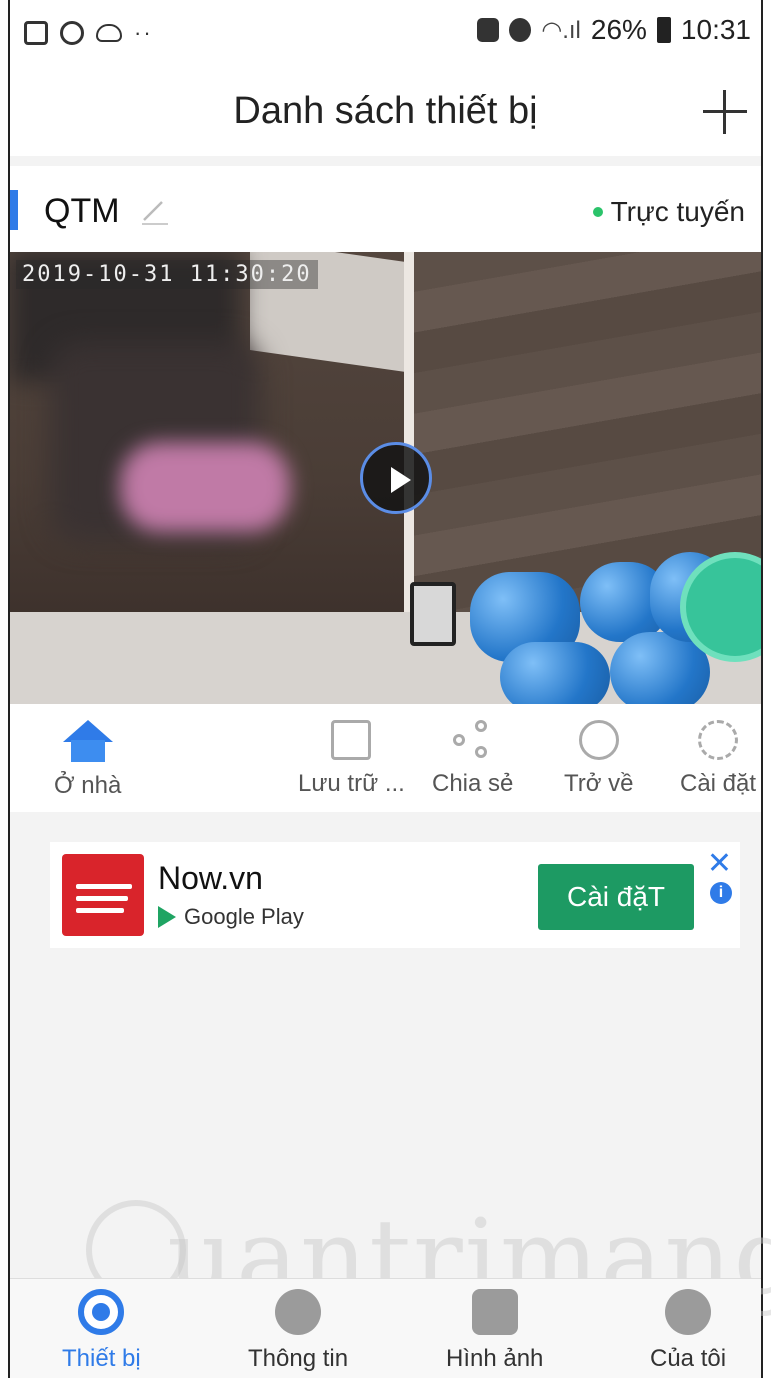 The width and height of the screenshot is (771, 1378). What do you see at coordinates (385, 1328) in the screenshot?
I see `bottom-tab-bar: Thiết bị Thông tin Hình ảnh Của tôi` at bounding box center [385, 1328].